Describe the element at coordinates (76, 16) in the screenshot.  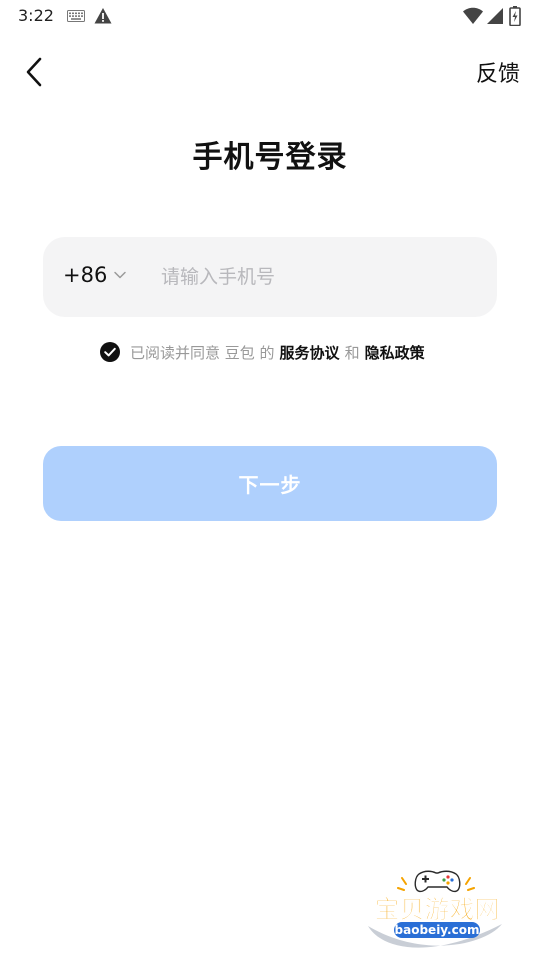
I see `keyboard-icon` at that location.